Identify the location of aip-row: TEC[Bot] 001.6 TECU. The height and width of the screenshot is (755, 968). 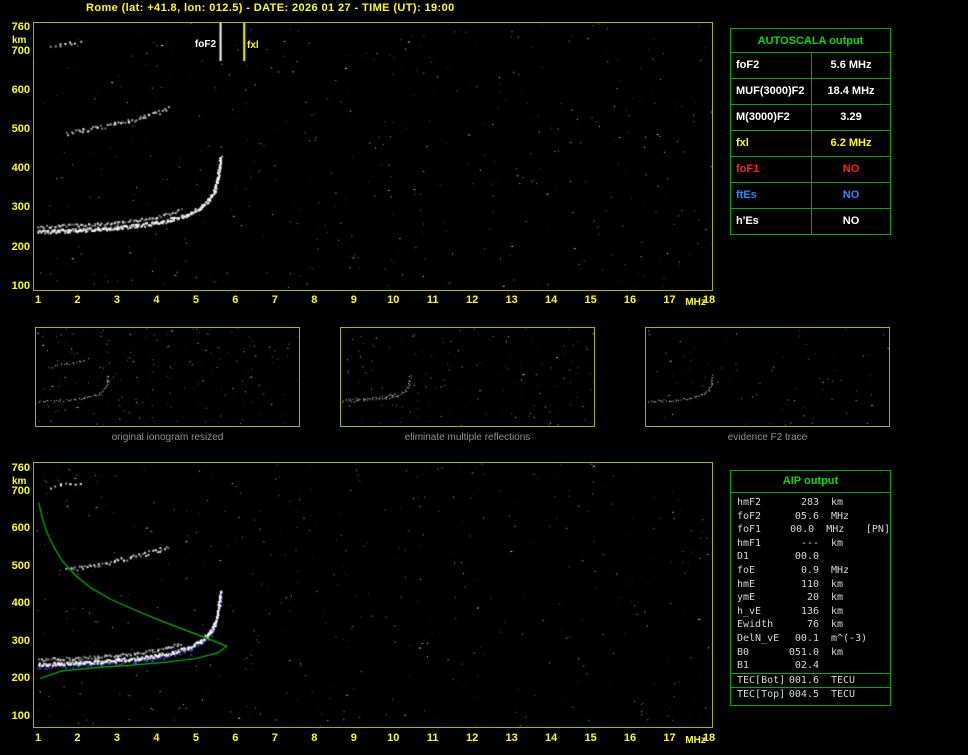
(810, 680).